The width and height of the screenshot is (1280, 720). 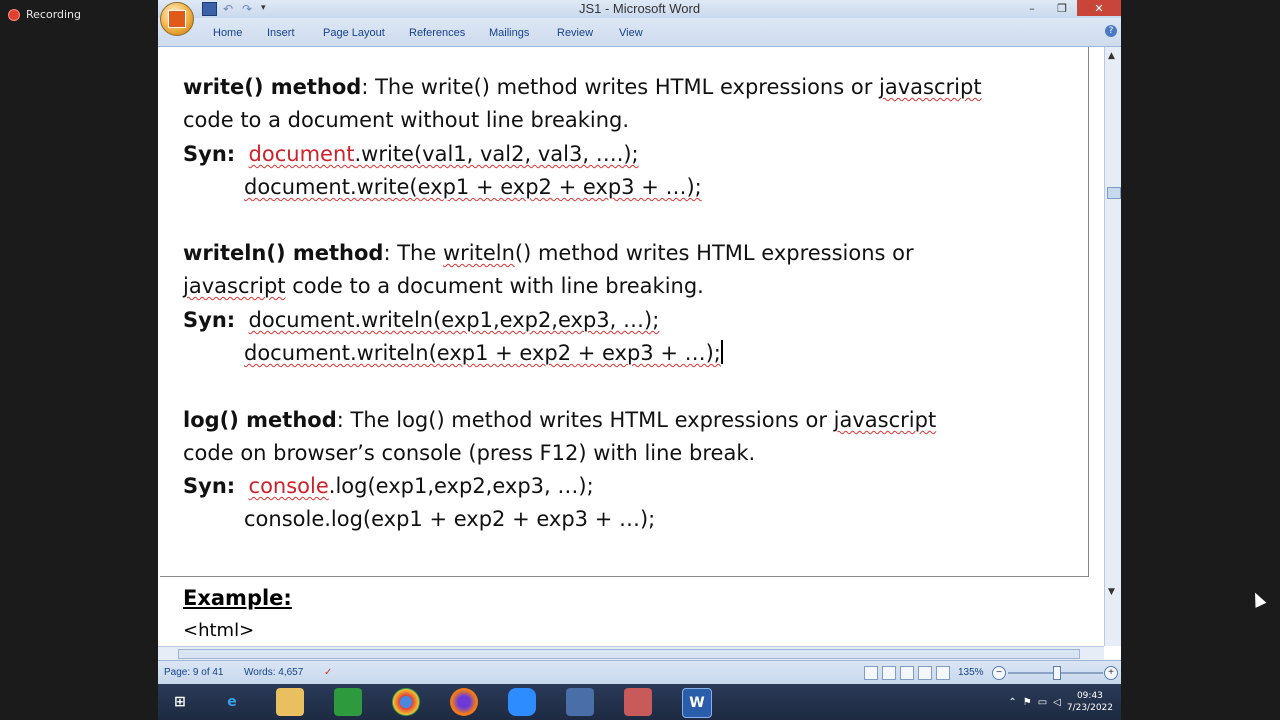 I want to click on write-method-heading: write() method, so click(x=272, y=87).